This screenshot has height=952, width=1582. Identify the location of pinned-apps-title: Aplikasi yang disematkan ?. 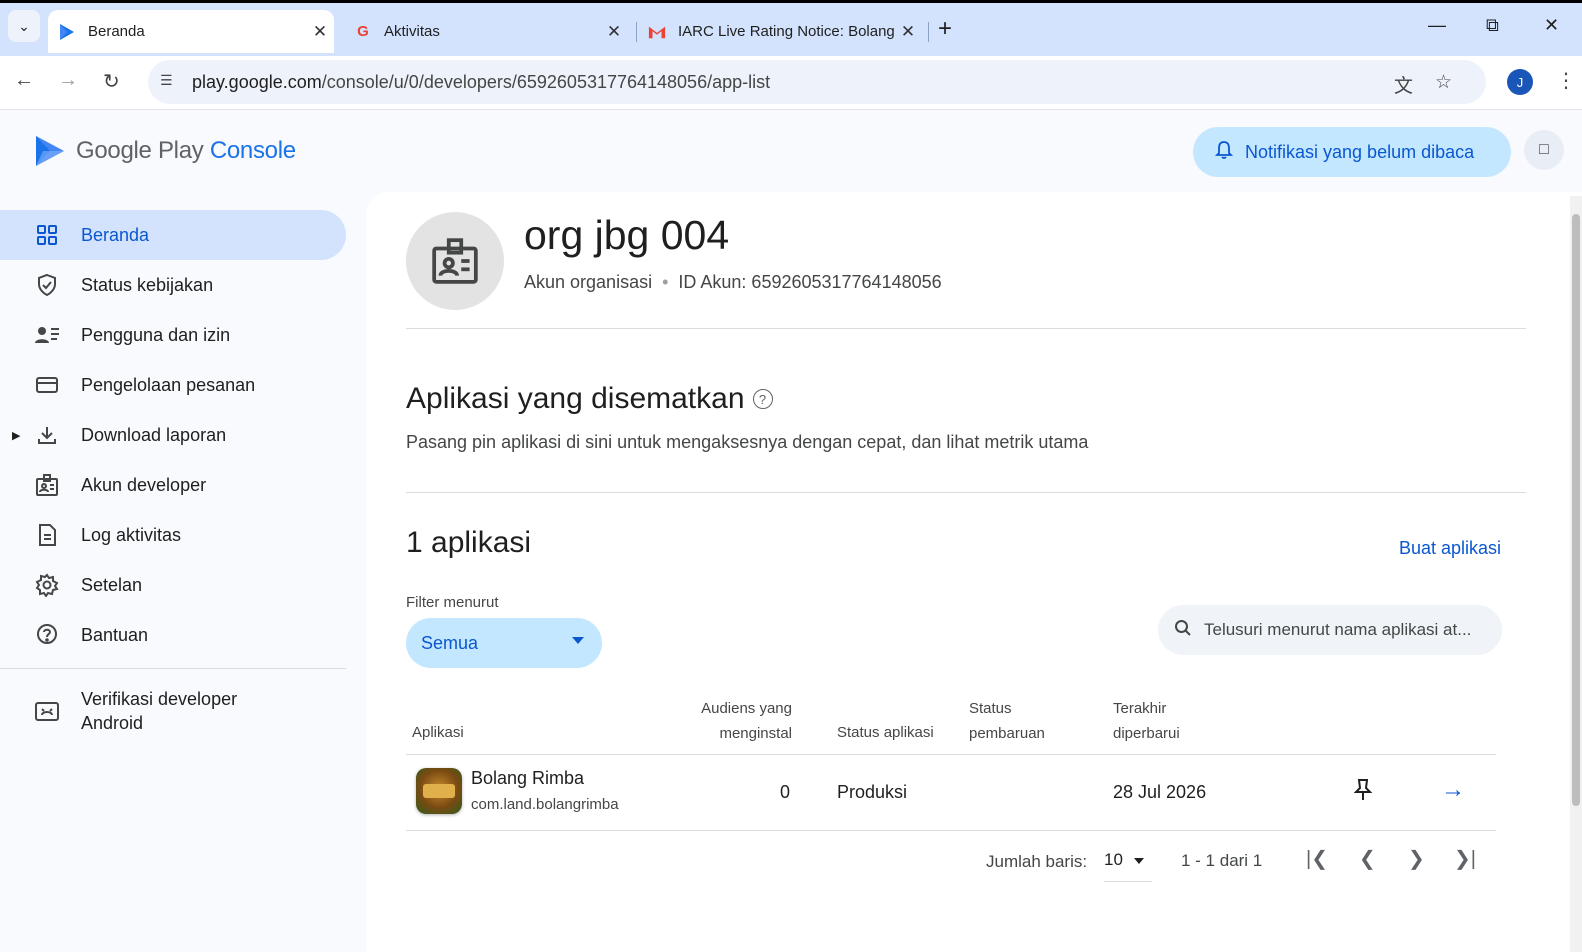
(589, 399).